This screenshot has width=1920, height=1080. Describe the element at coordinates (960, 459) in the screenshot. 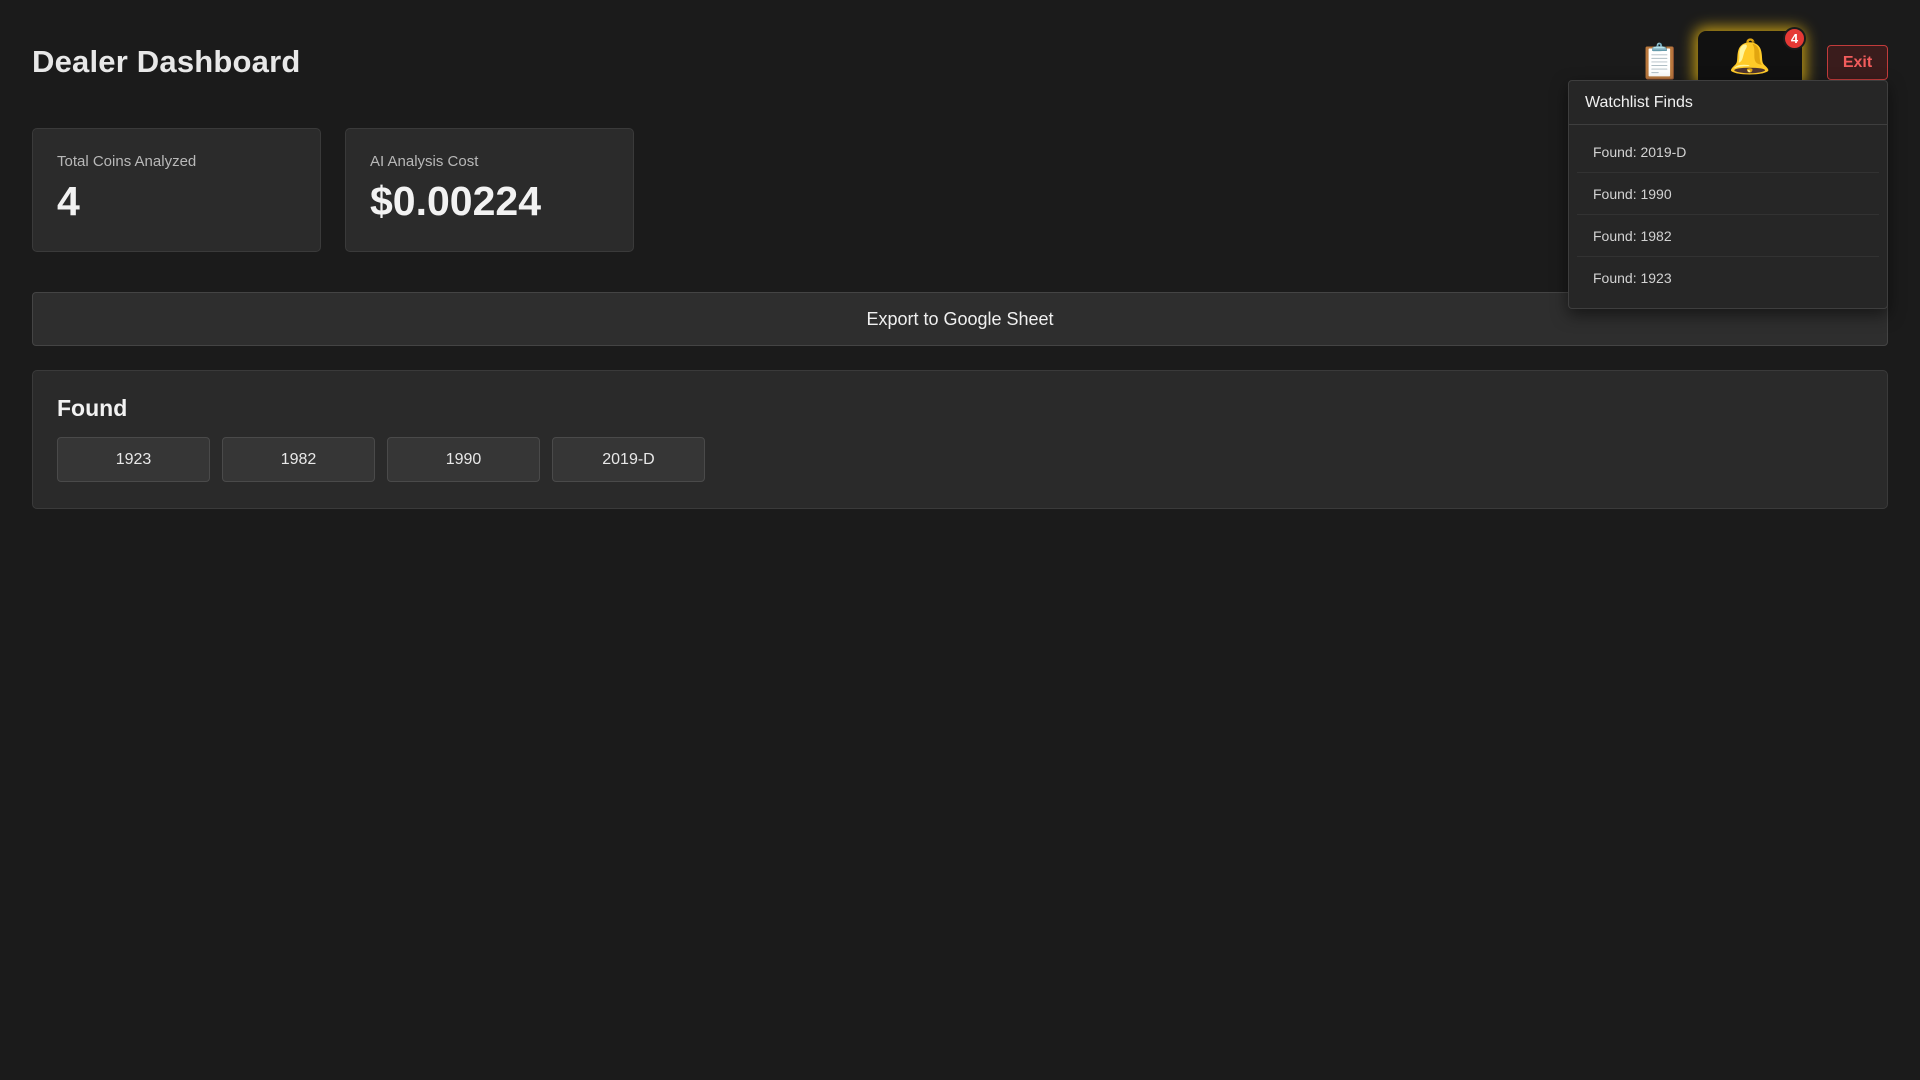

I see `found-list: 1923 1982 1990 2019-D` at that location.